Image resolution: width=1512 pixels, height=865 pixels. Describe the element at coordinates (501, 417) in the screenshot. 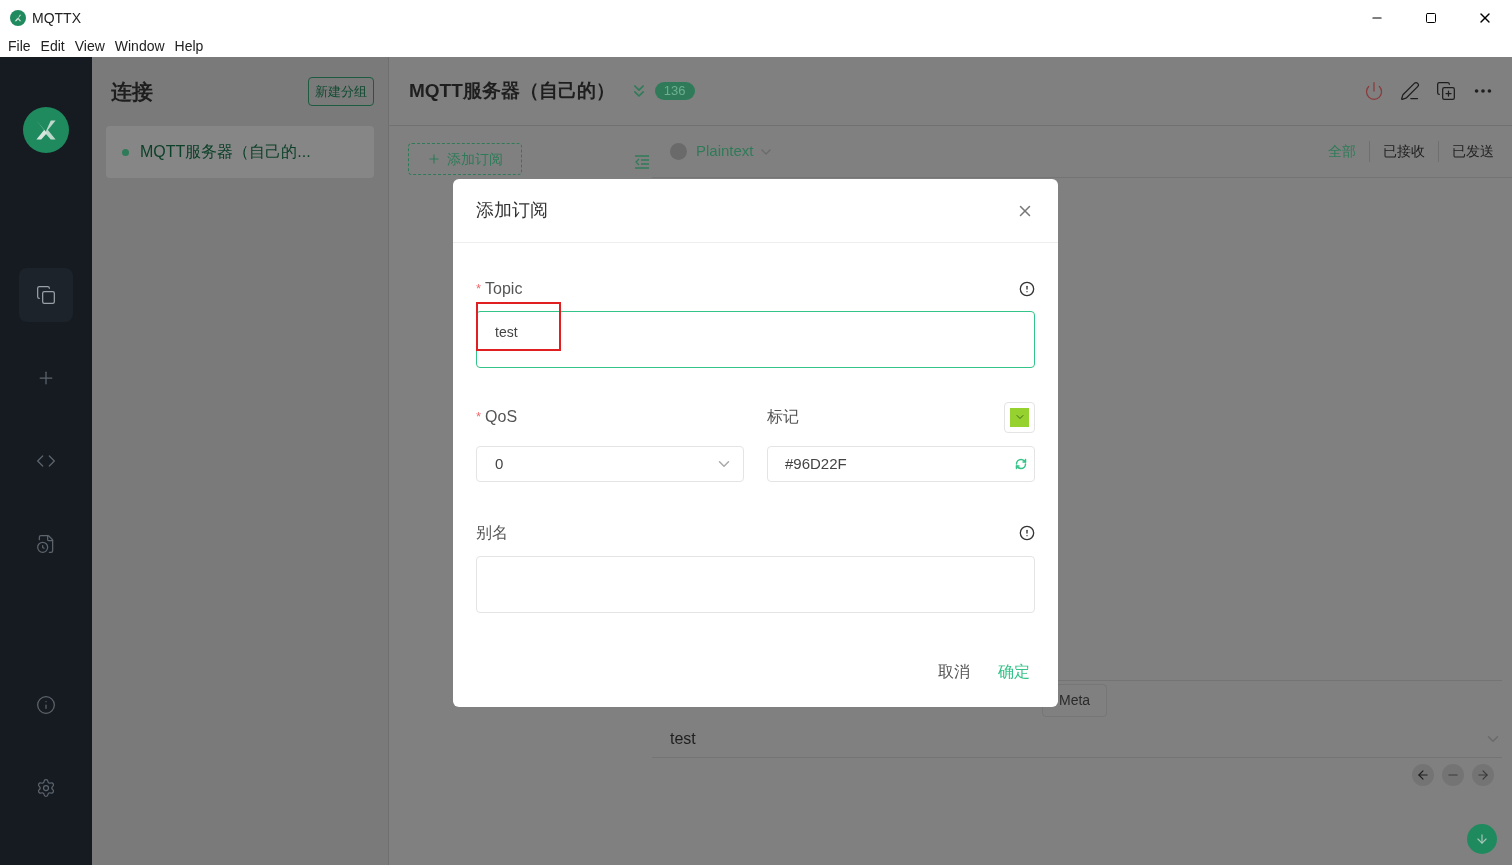

I see `field-label: QoS` at that location.